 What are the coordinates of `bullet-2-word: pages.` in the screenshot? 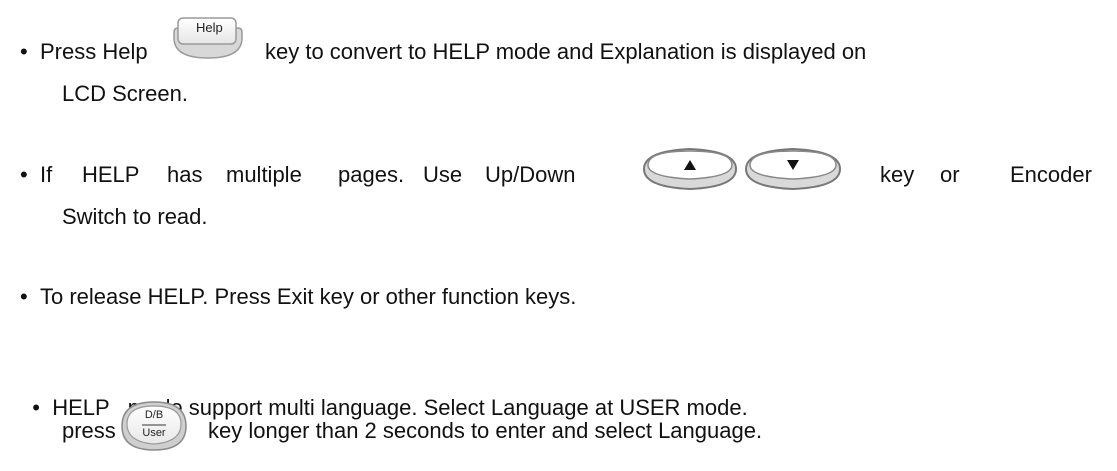 It's located at (371, 174).